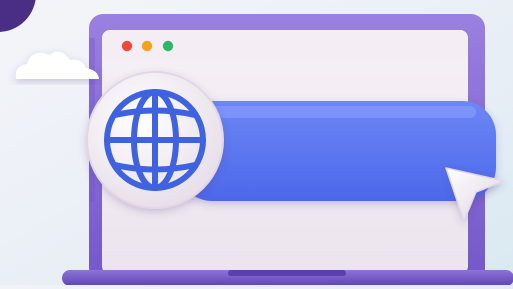 The width and height of the screenshot is (513, 289). What do you see at coordinates (168, 46) in the screenshot?
I see `window-maximize-dot` at bounding box center [168, 46].